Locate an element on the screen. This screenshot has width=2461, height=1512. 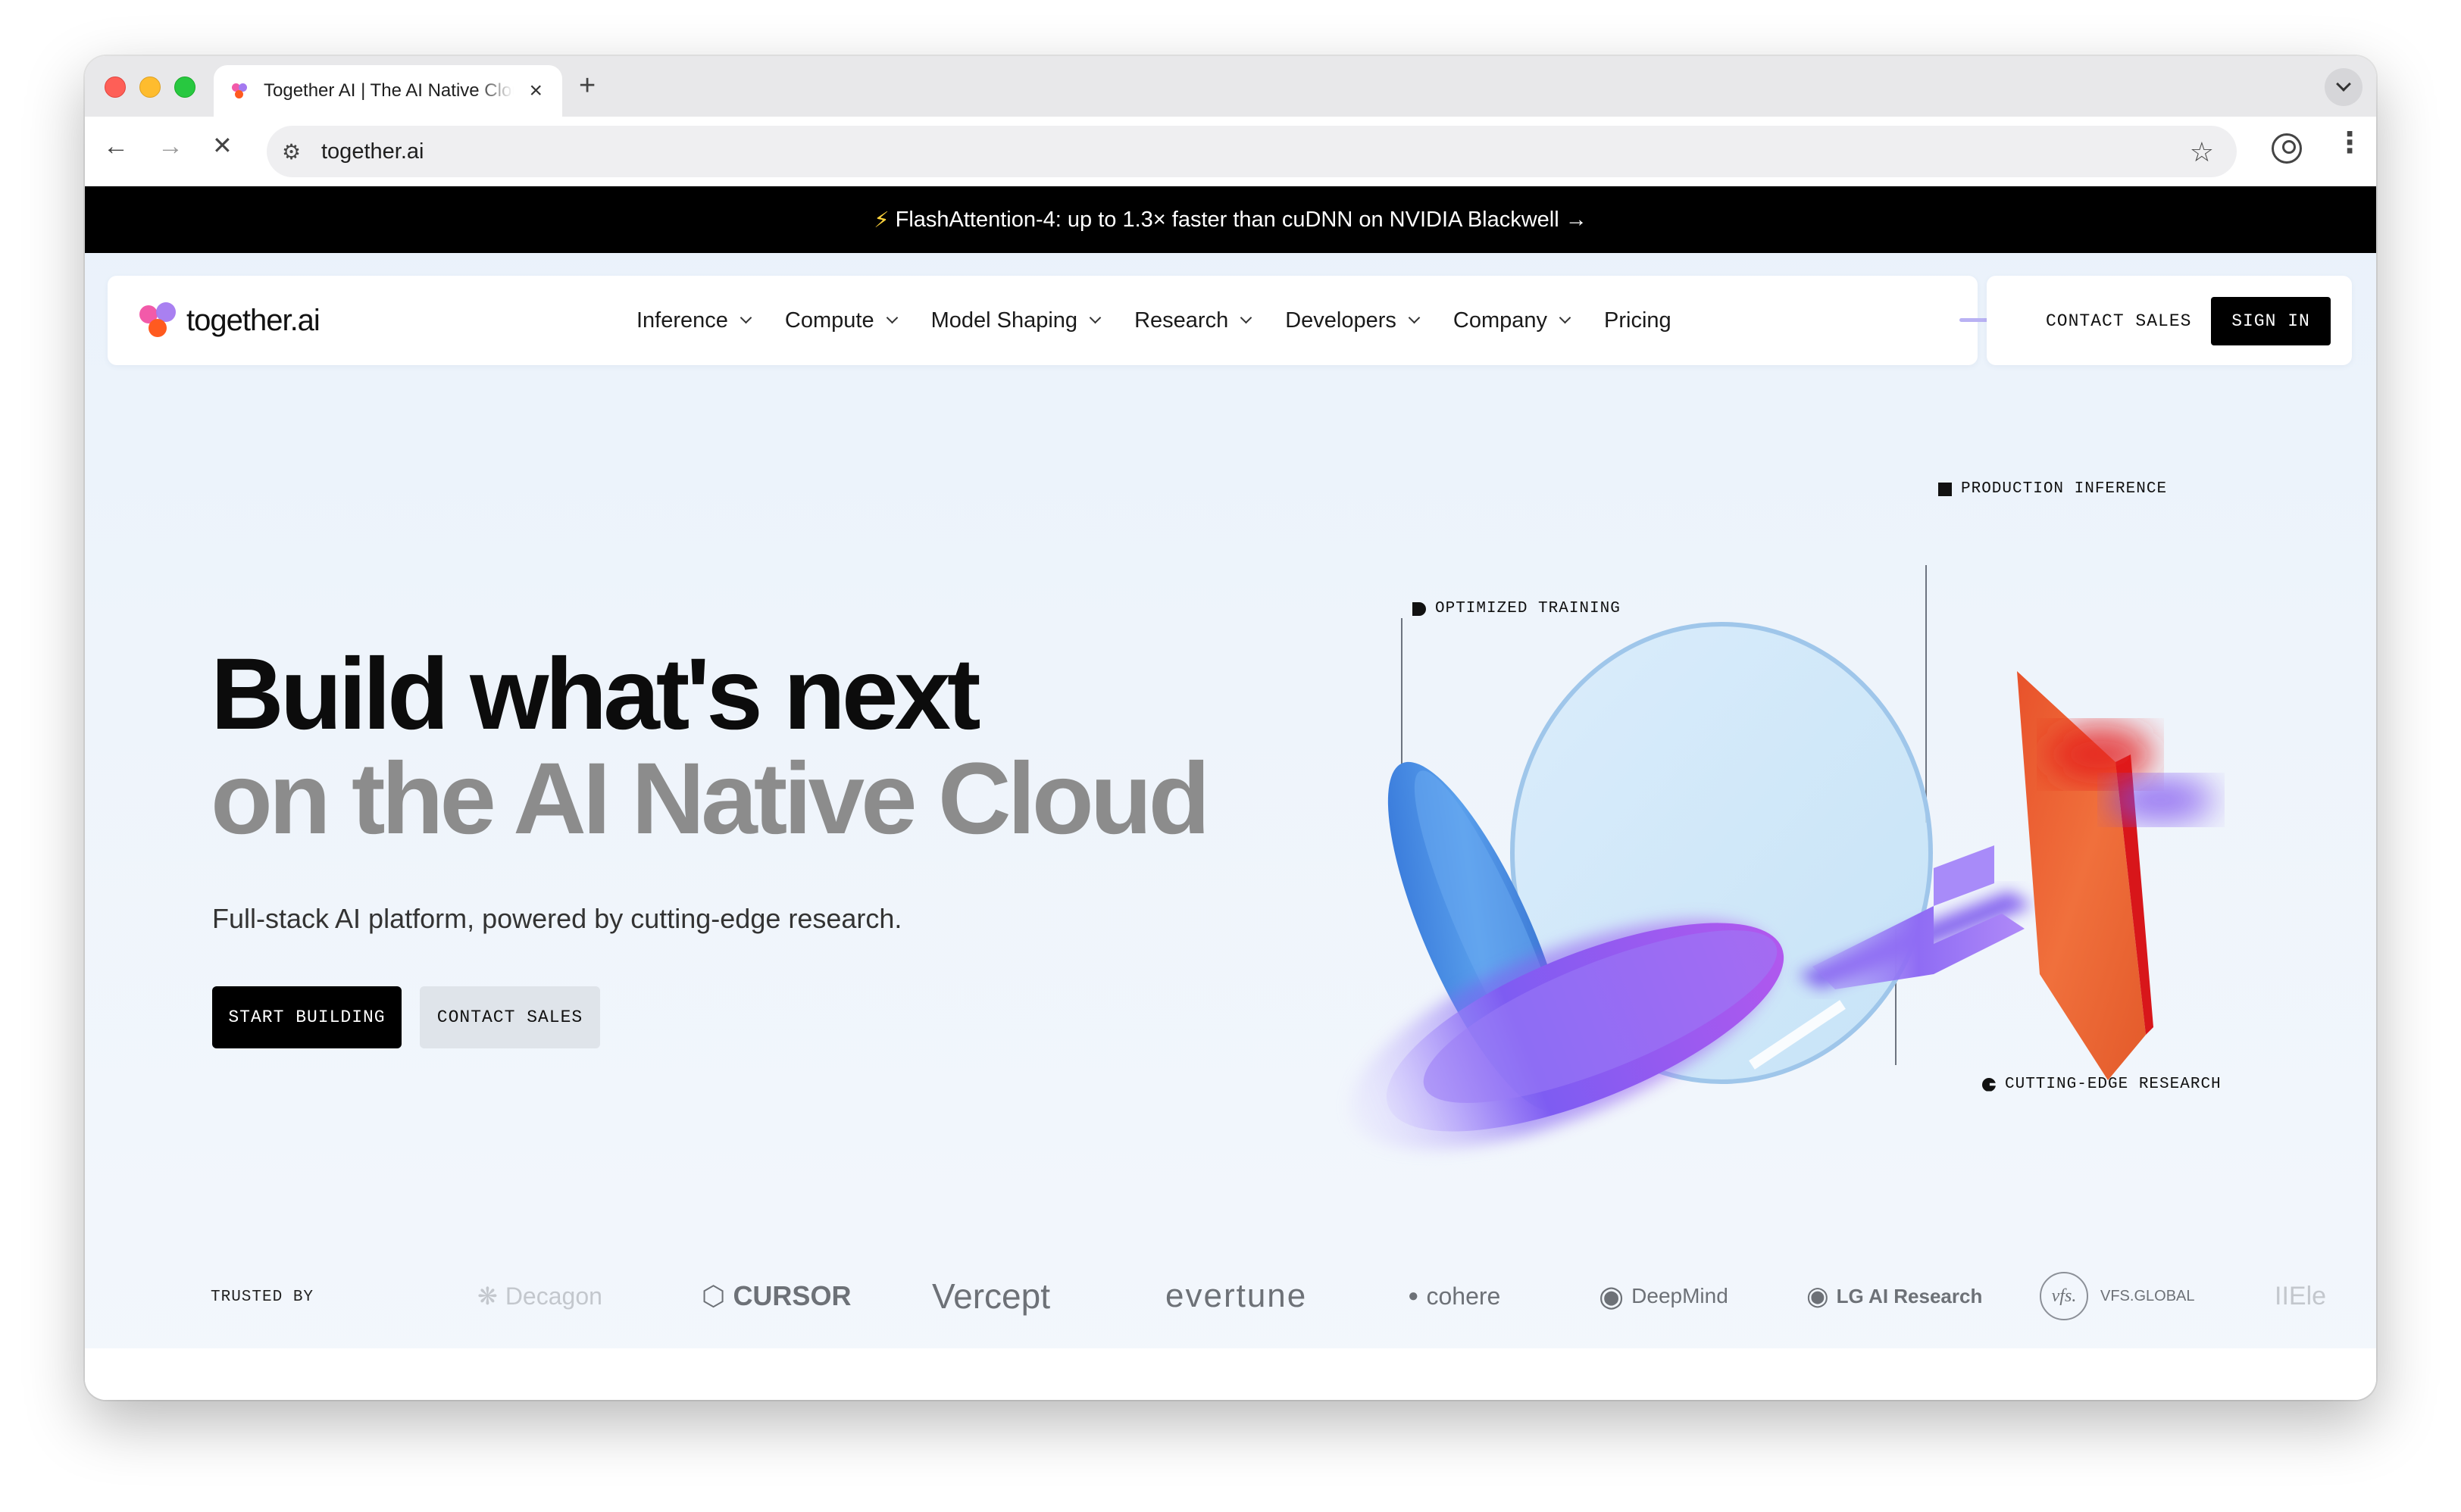
new-tab-button: + is located at coordinates (588, 85).